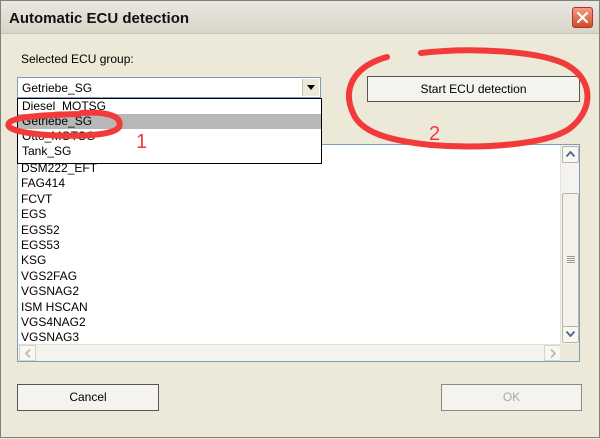  I want to click on scroll-right-button, so click(552, 353).